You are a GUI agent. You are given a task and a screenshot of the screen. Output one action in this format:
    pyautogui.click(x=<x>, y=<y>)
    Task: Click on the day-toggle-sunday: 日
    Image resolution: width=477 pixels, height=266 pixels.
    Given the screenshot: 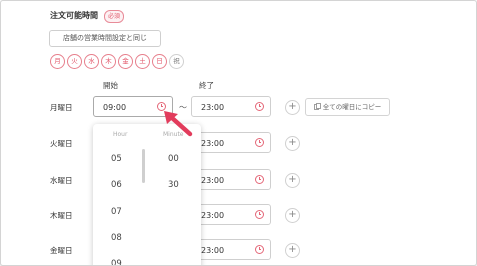 What is the action you would take?
    pyautogui.click(x=159, y=61)
    